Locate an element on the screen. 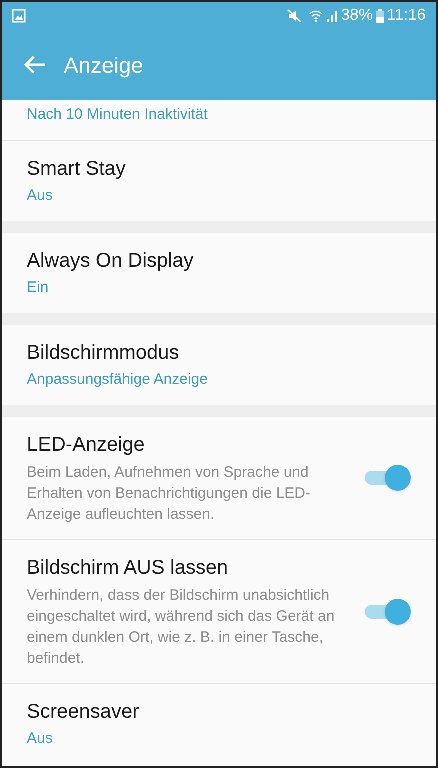 The image size is (438, 768). settings-item: Screensaver Aus is located at coordinates (219, 724).